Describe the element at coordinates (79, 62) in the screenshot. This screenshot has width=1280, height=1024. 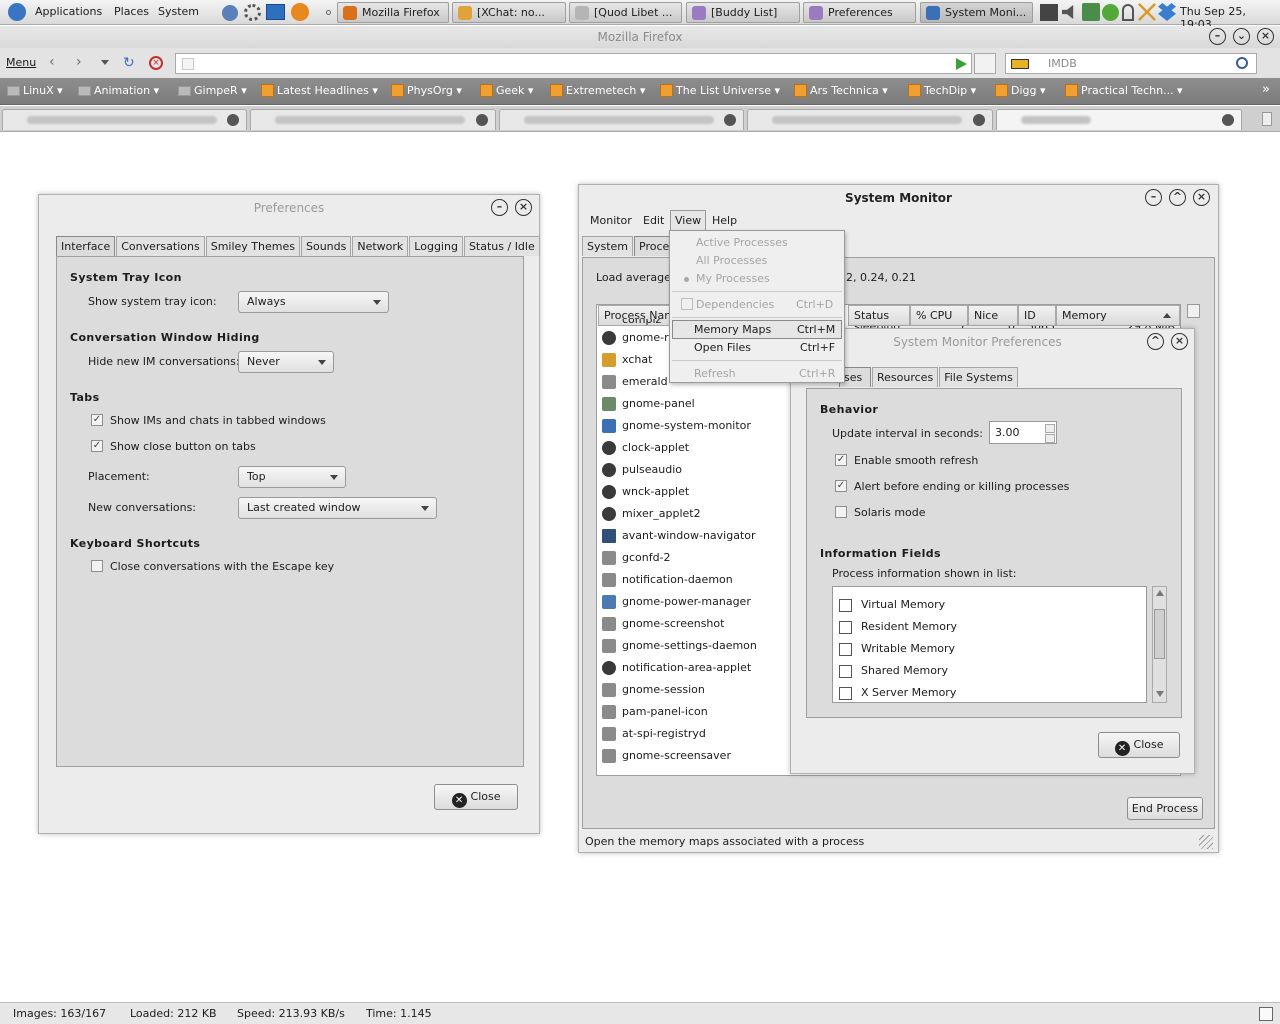
I see `forward-icon: ›` at that location.